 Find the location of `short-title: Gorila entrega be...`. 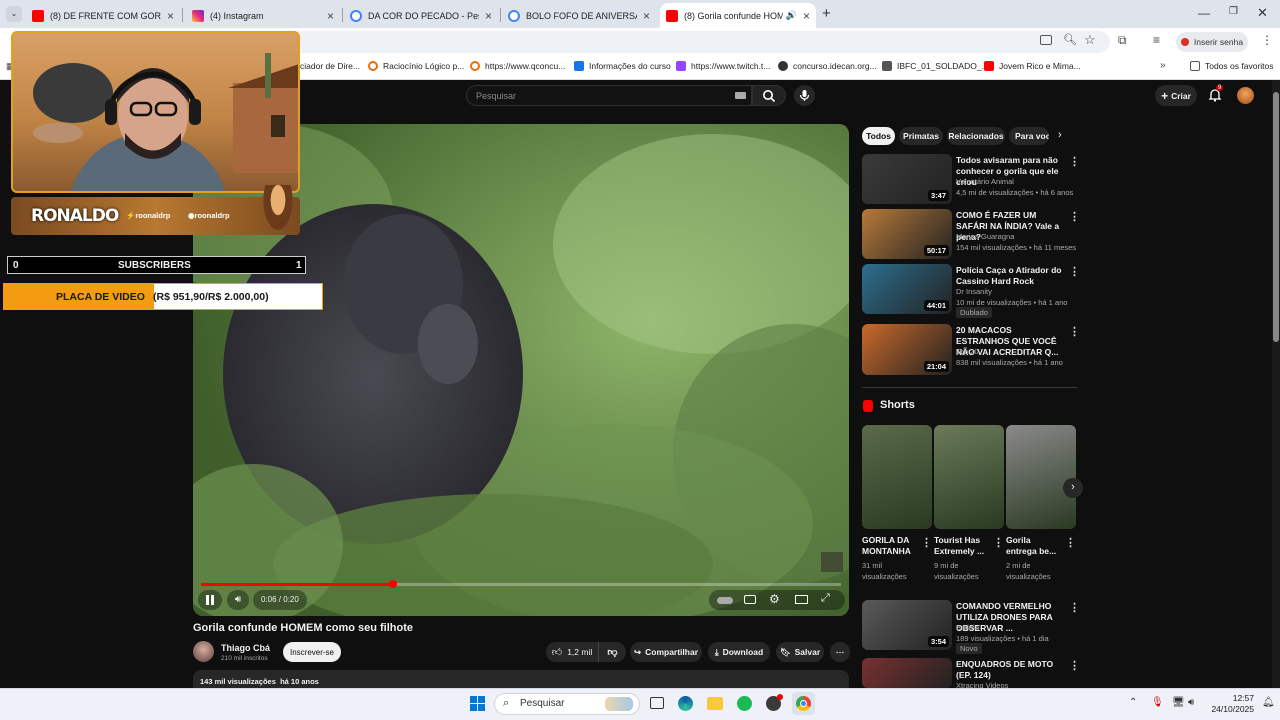

short-title: Gorila entrega be... is located at coordinates (1034, 546).